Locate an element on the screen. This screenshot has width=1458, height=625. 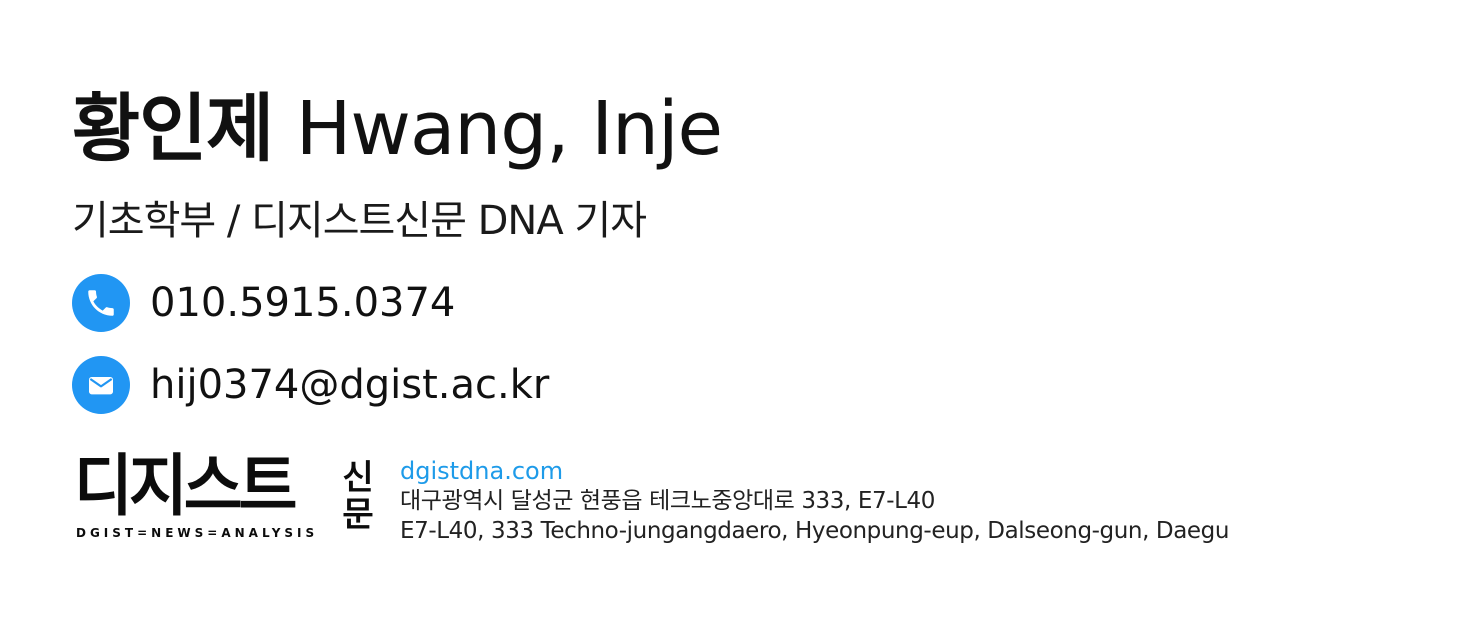
mail-icon is located at coordinates (101, 385).